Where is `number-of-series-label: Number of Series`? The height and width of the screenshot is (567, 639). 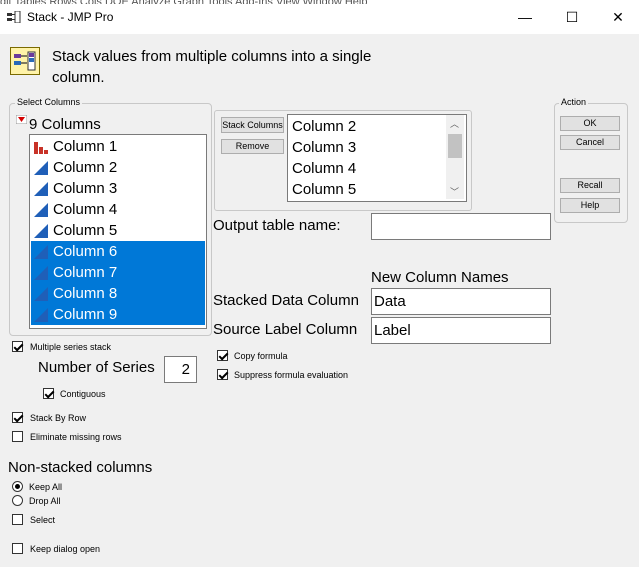
number-of-series-label: Number of Series is located at coordinates (96, 367).